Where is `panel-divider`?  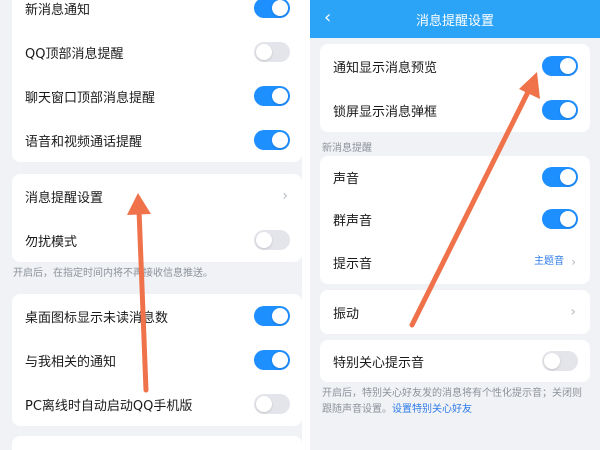
panel-divider is located at coordinates (306, 225).